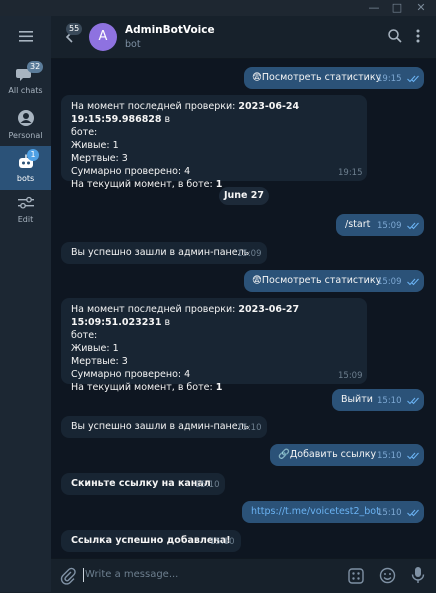 This screenshot has width=436, height=593. I want to click on more-vertical-icon, so click(418, 36).